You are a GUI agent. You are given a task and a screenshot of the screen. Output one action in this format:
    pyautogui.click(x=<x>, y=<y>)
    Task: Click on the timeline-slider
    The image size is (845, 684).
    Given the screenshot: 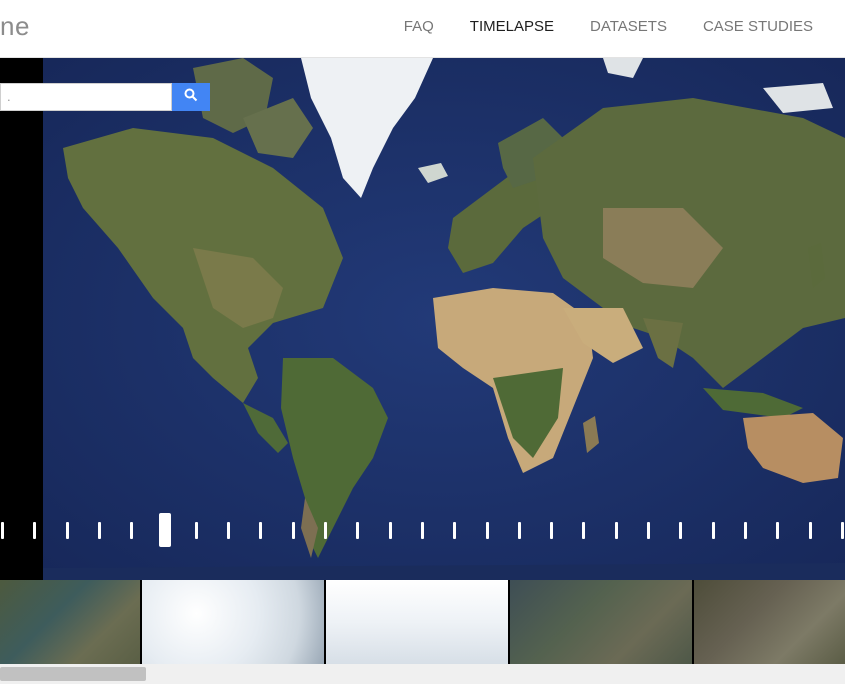 What is the action you would take?
    pyautogui.click(x=422, y=530)
    